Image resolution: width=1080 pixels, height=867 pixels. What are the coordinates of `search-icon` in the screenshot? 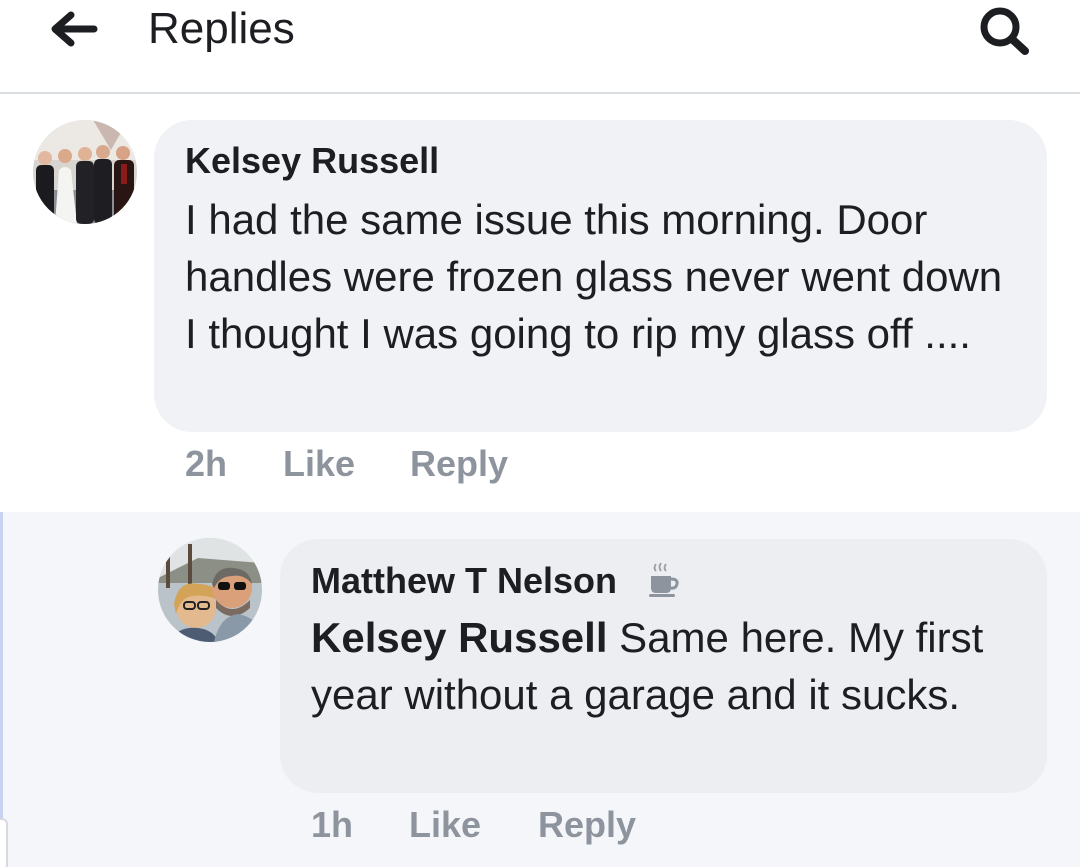 It's located at (1004, 31).